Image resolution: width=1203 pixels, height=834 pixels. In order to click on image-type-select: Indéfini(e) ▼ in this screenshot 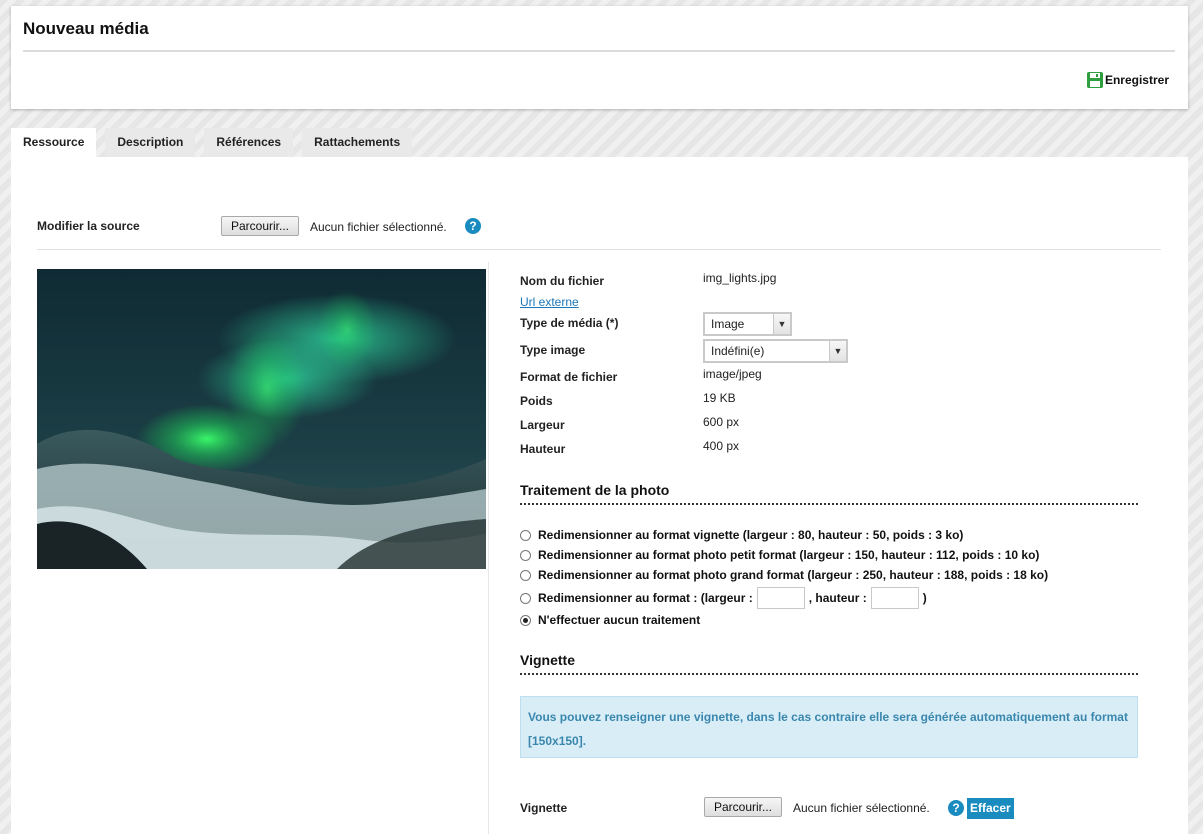, I will do `click(775, 351)`.